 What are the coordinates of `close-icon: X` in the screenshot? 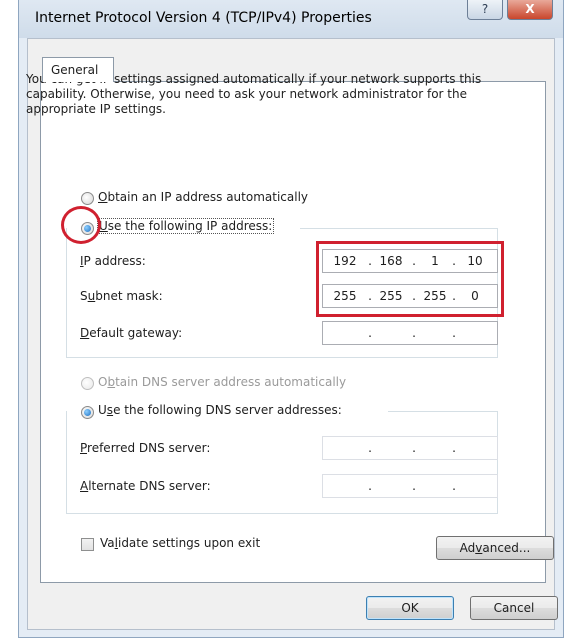 It's located at (530, 9).